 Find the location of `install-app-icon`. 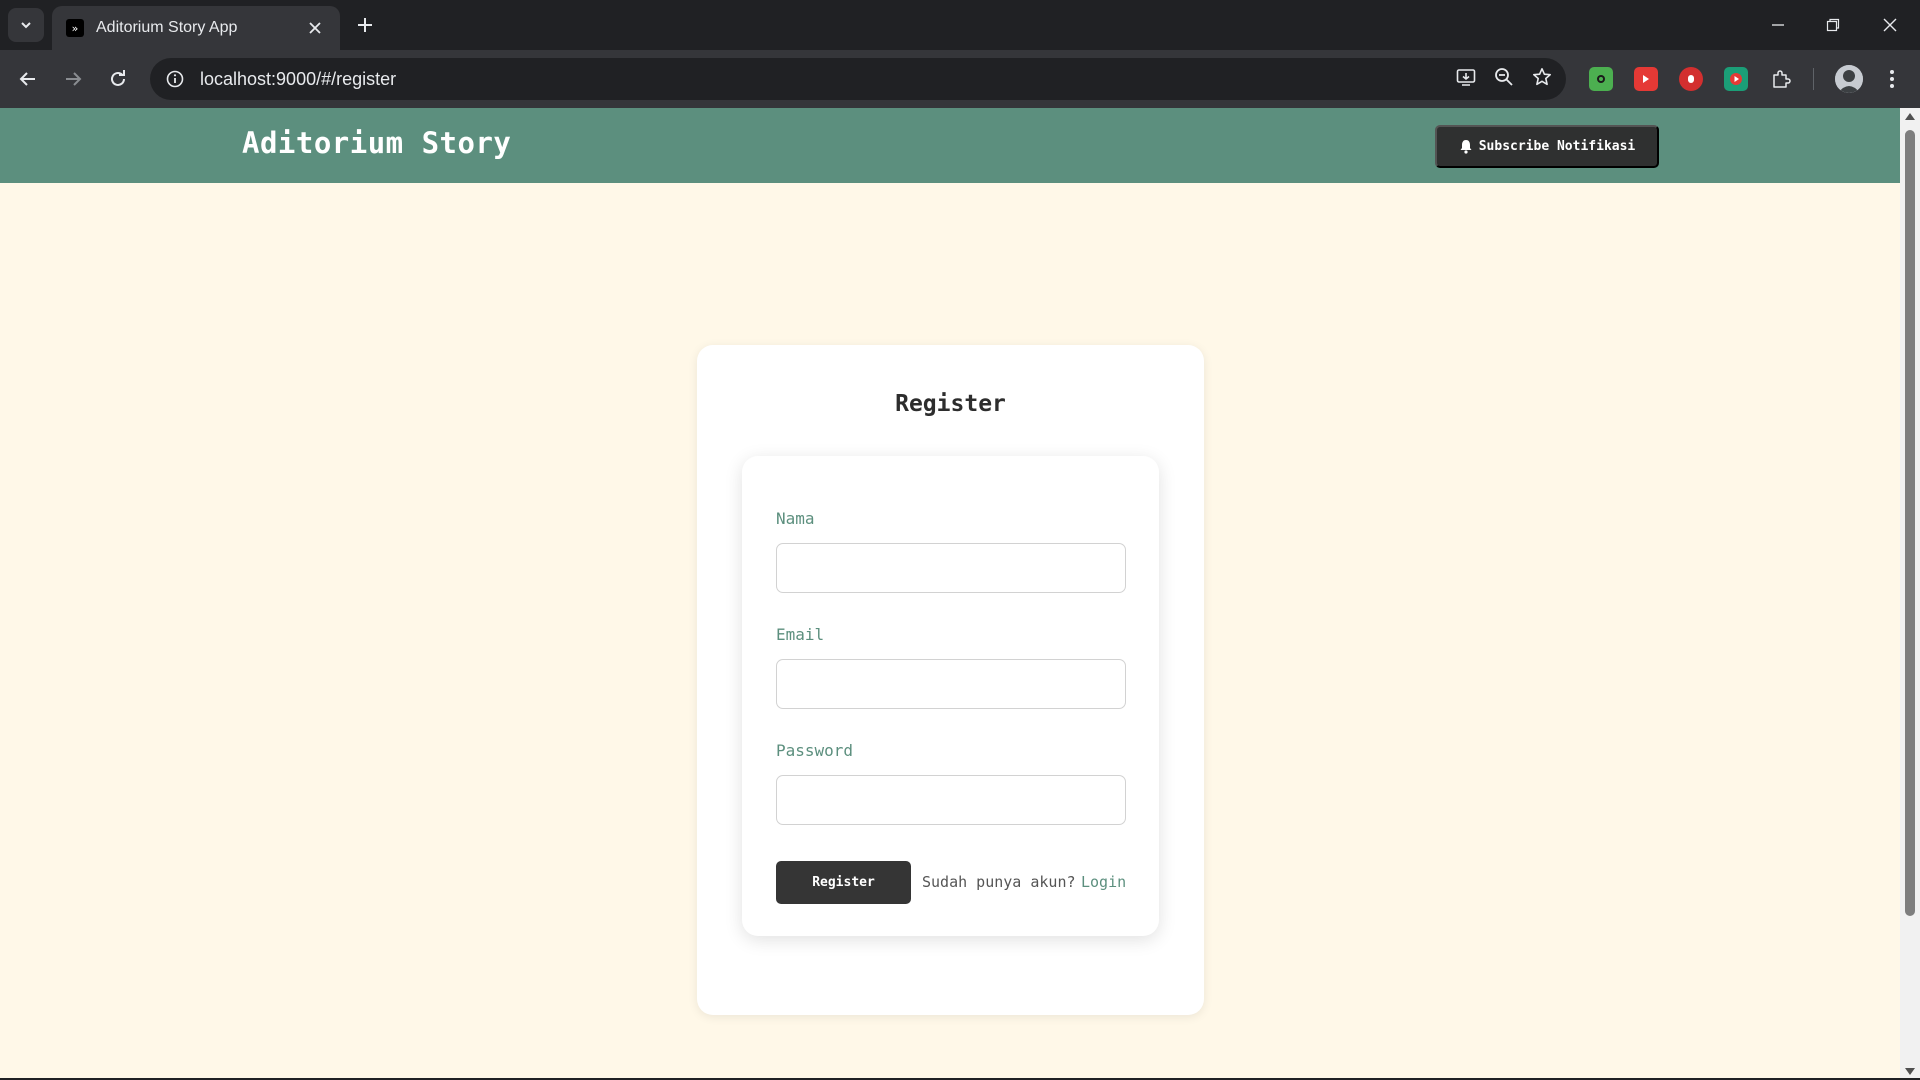

install-app-icon is located at coordinates (1466, 77).